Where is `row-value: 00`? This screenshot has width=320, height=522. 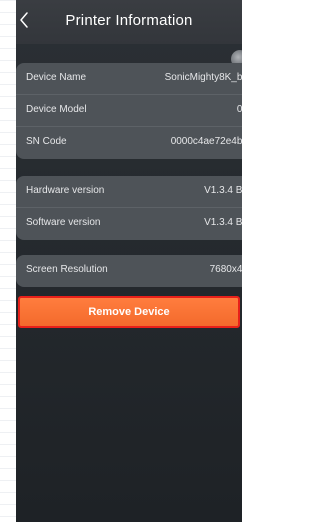 row-value: 00 is located at coordinates (239, 109).